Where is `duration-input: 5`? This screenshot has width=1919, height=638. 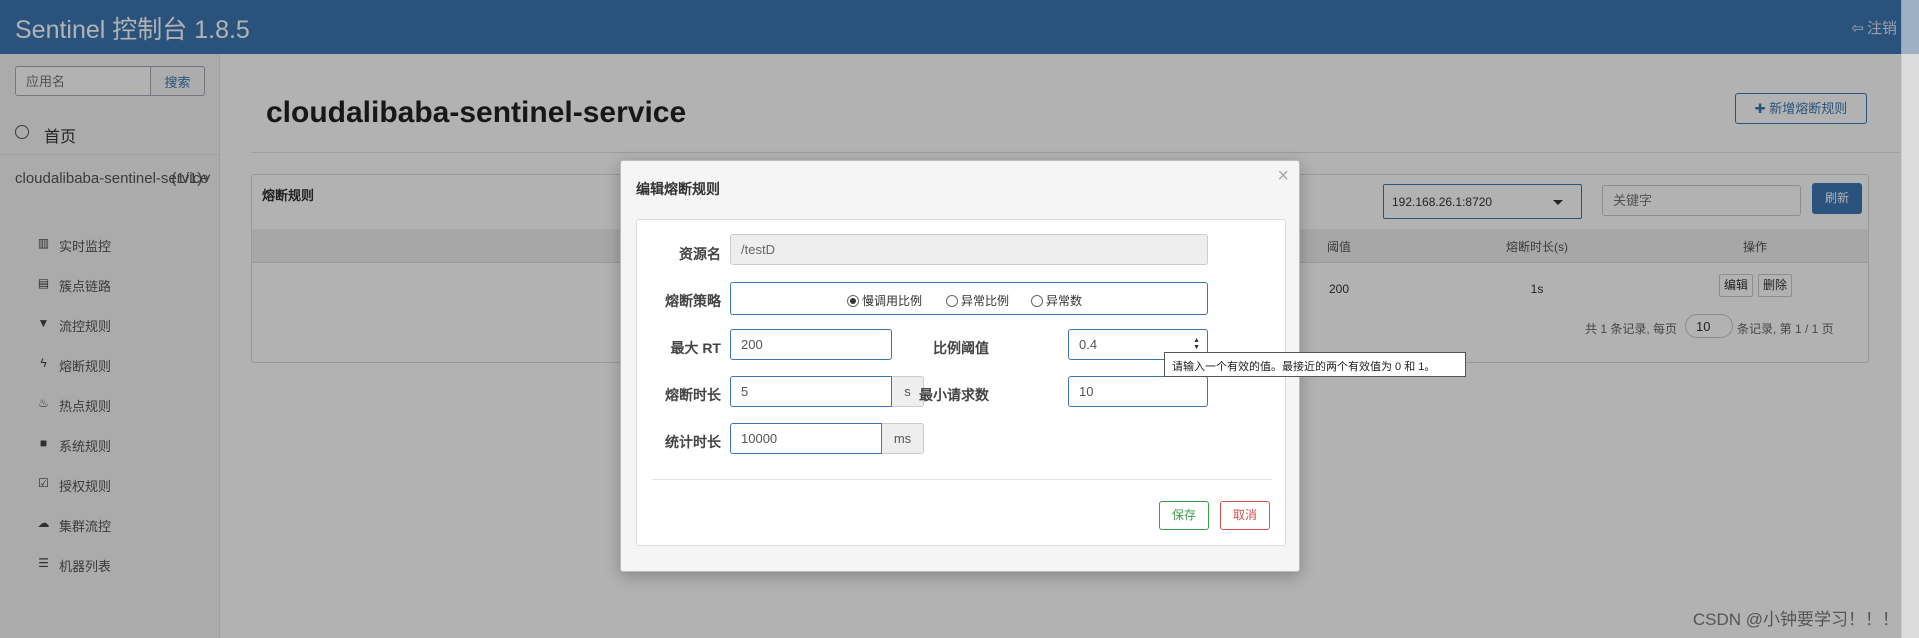 duration-input: 5 is located at coordinates (811, 391).